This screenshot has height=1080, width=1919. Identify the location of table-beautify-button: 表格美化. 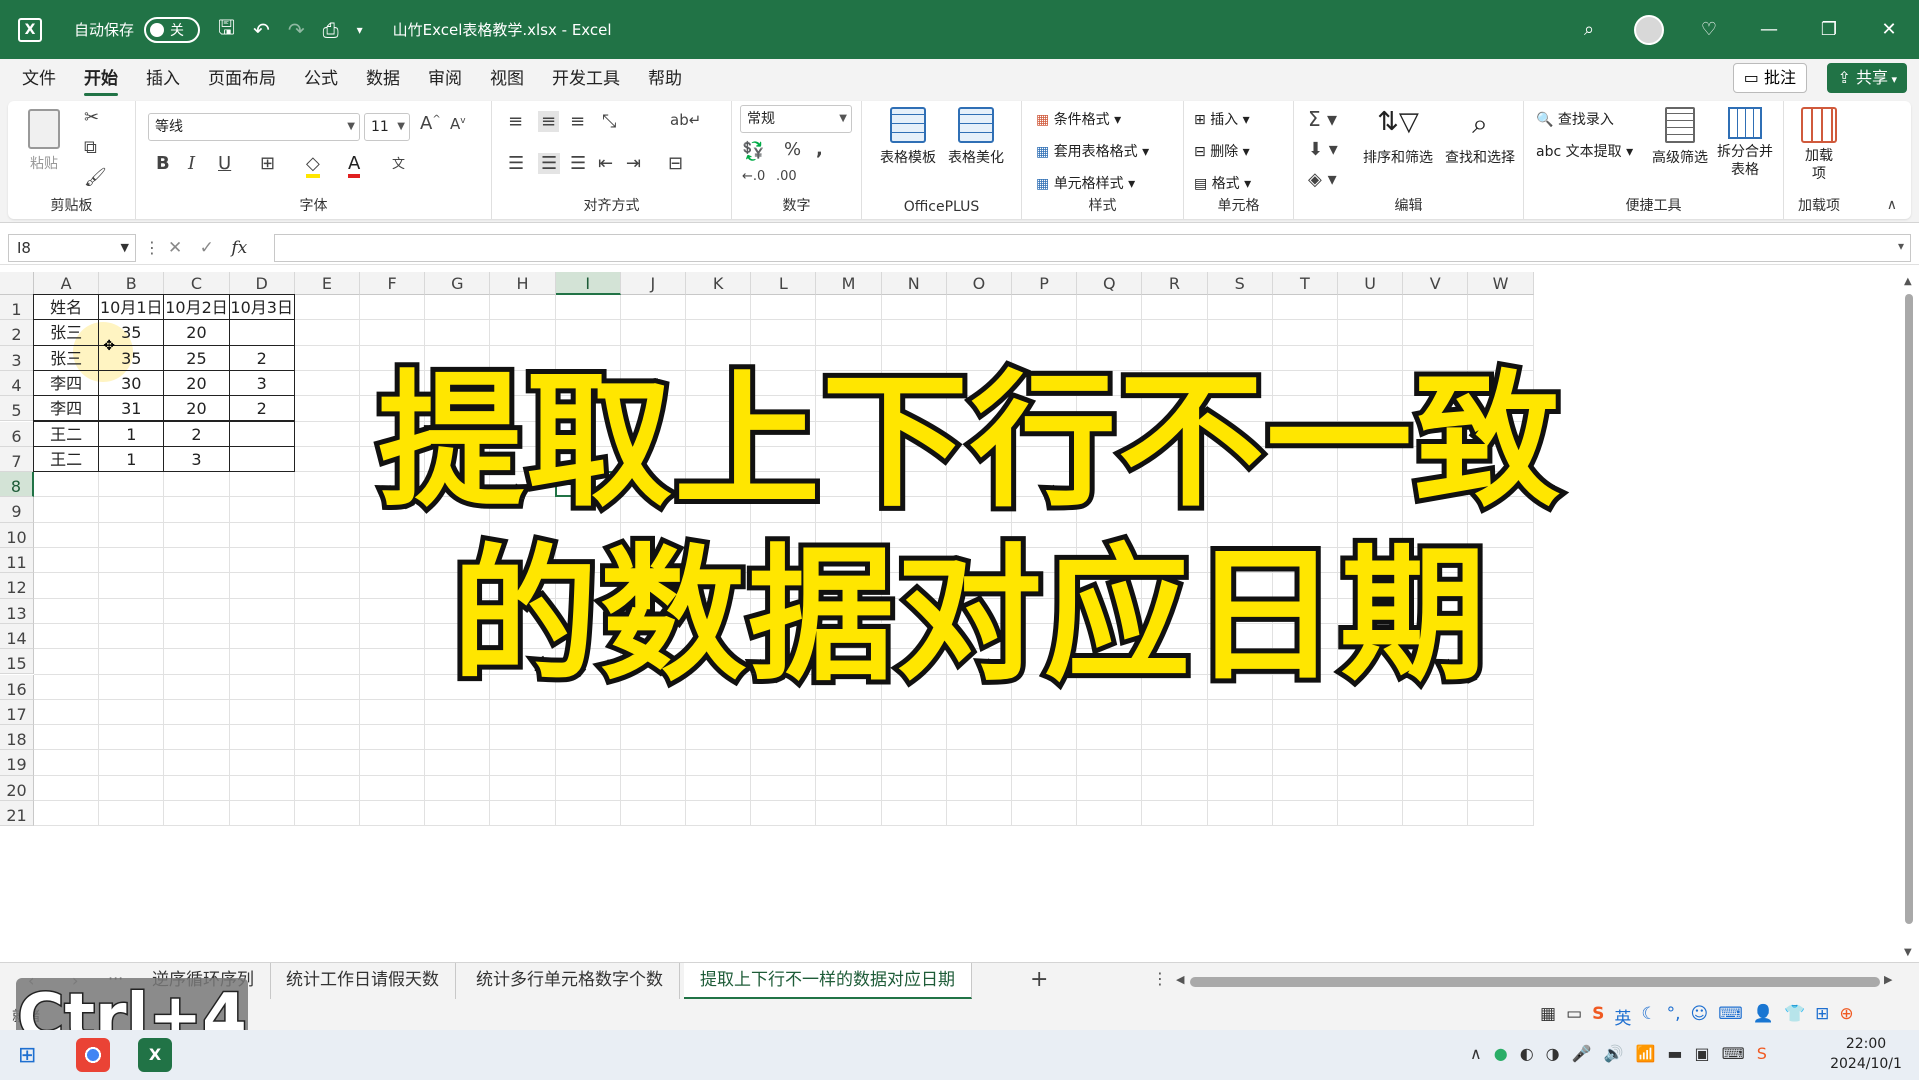
(976, 137).